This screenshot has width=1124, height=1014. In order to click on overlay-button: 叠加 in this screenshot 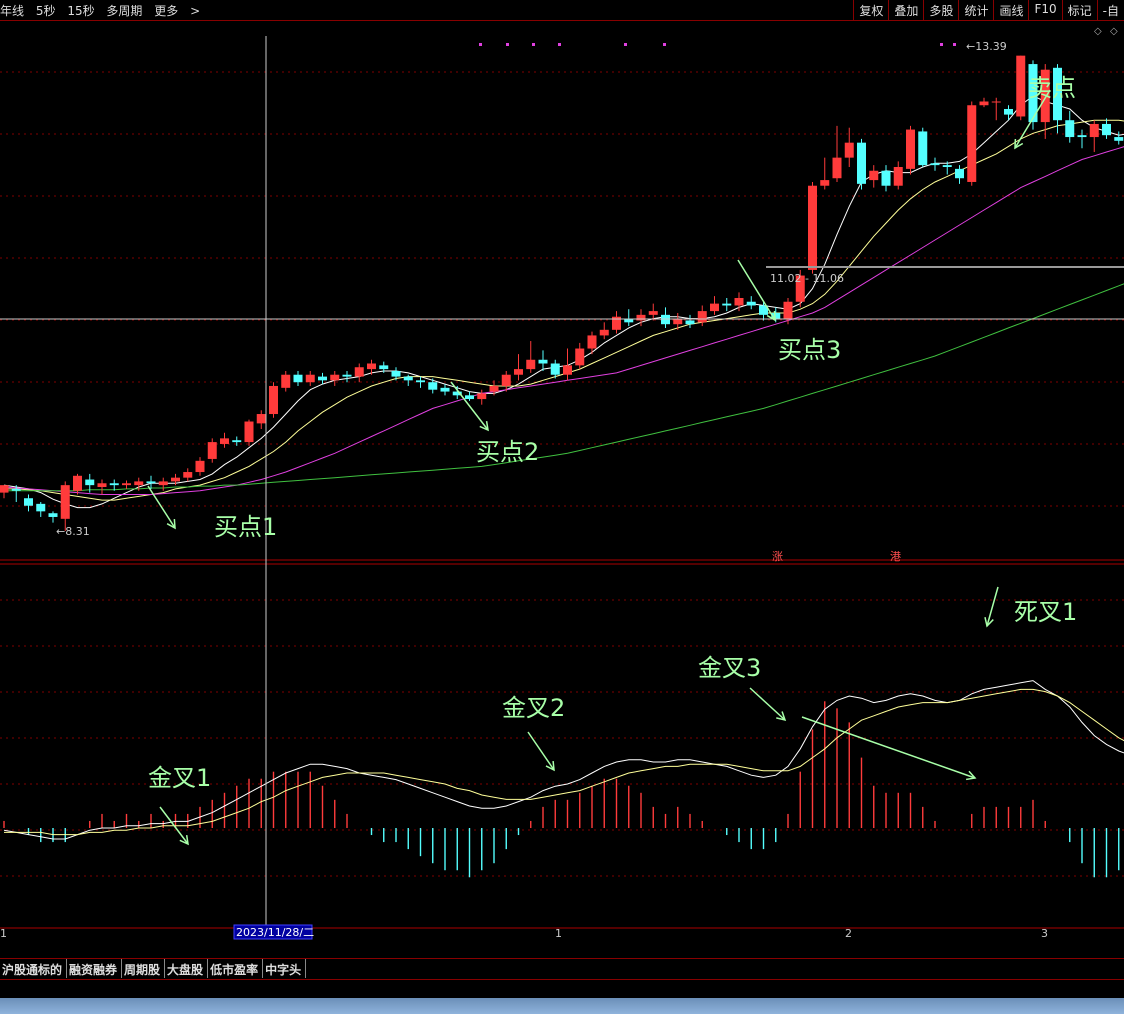, I will do `click(905, 10)`.